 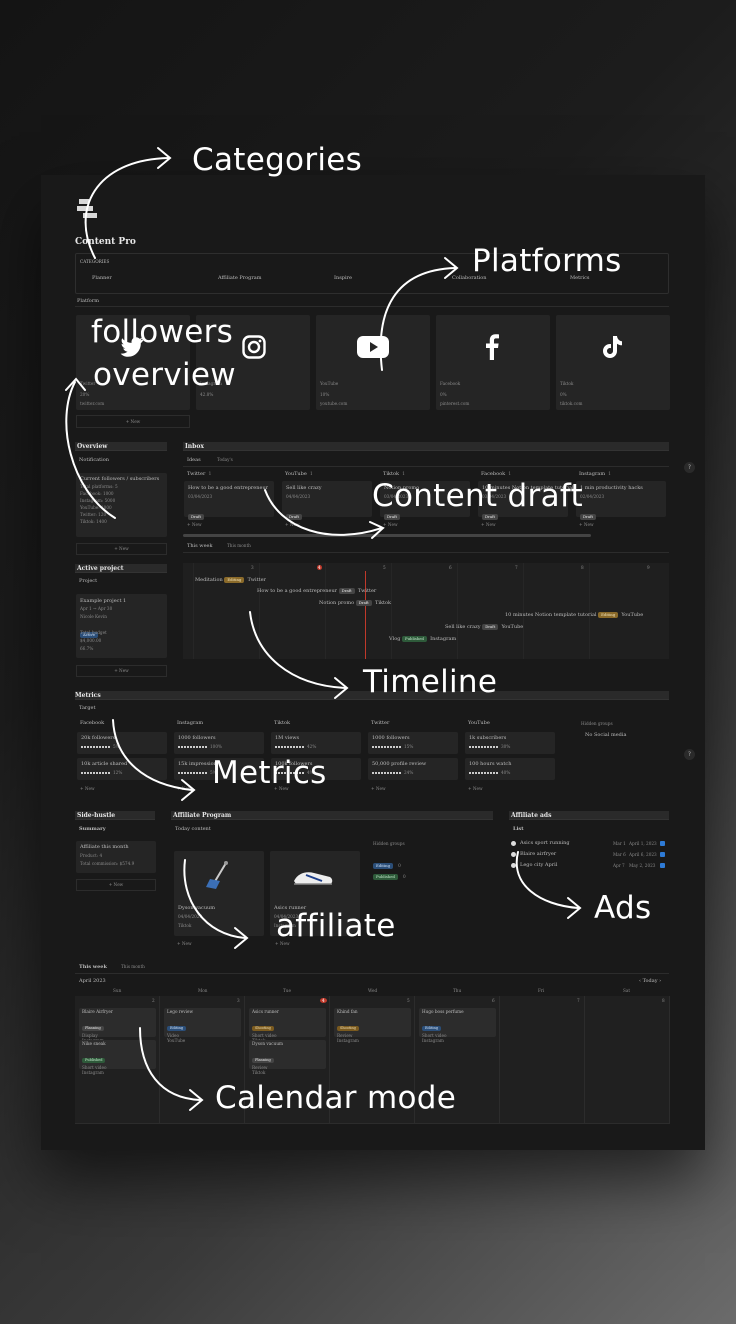 I want to click on annotation-followers: followers, so click(x=162, y=332).